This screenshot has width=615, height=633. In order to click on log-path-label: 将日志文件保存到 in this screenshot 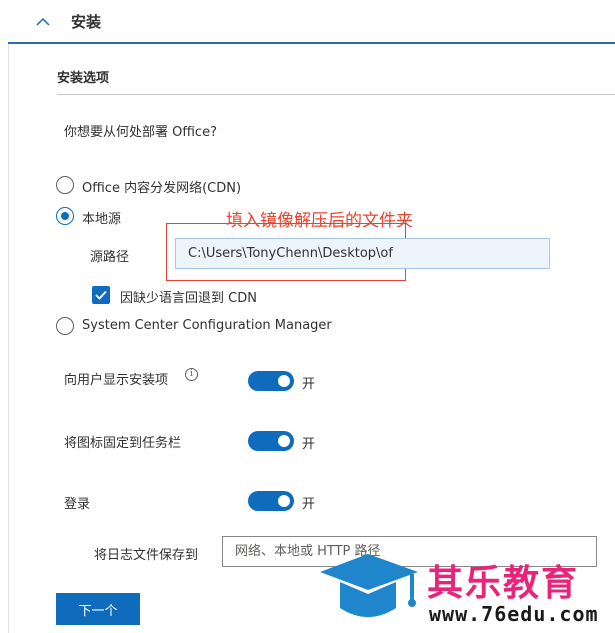, I will do `click(146, 555)`.